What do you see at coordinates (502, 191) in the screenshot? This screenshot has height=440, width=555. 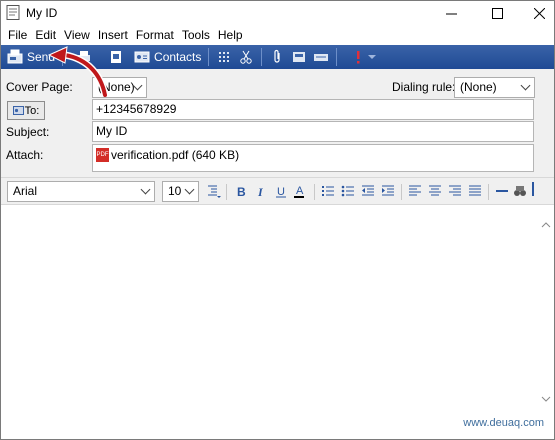 I see `horizontal-line-icon` at bounding box center [502, 191].